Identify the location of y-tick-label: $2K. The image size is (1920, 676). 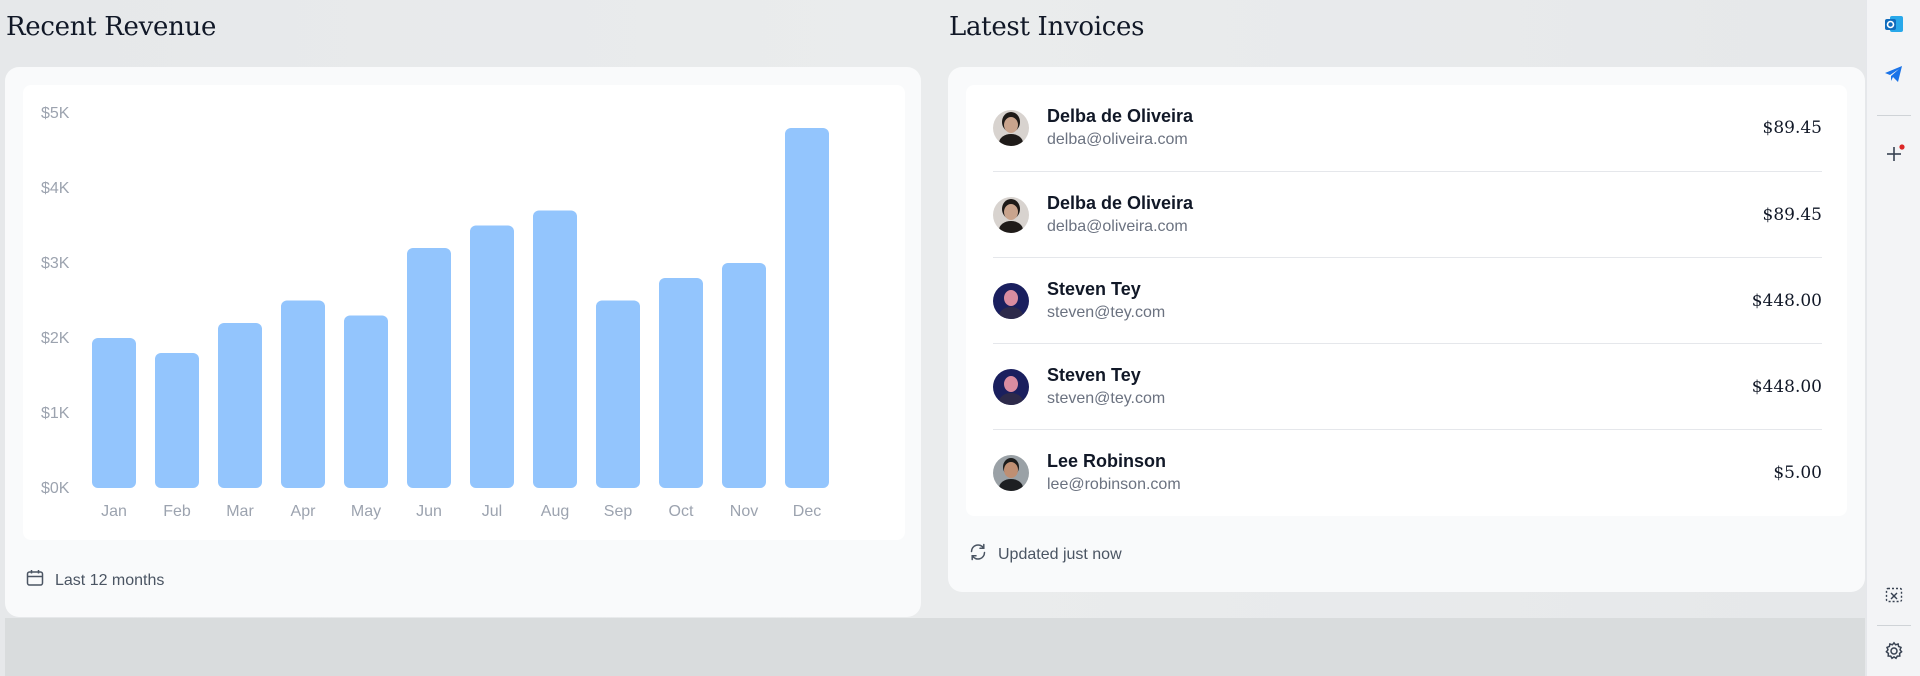
(55, 338).